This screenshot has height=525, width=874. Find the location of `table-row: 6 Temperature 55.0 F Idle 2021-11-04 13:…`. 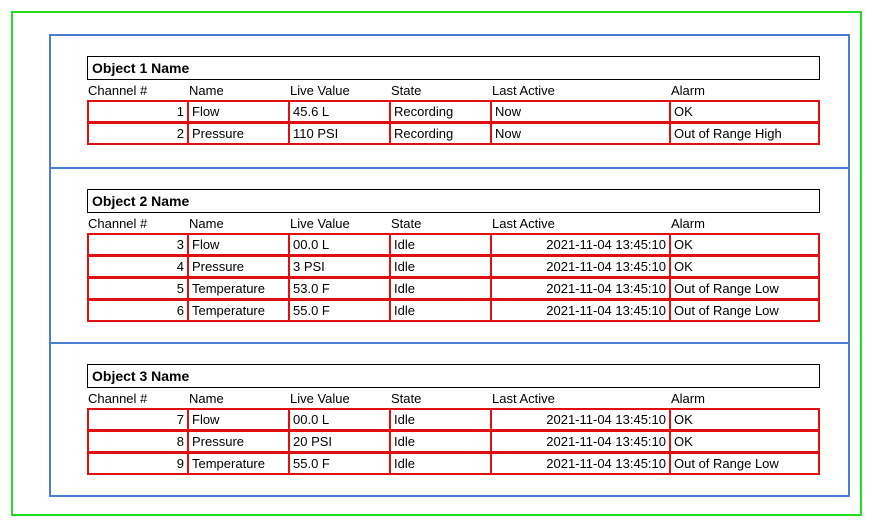

table-row: 6 Temperature 55.0 F Idle 2021-11-04 13:… is located at coordinates (453, 310).